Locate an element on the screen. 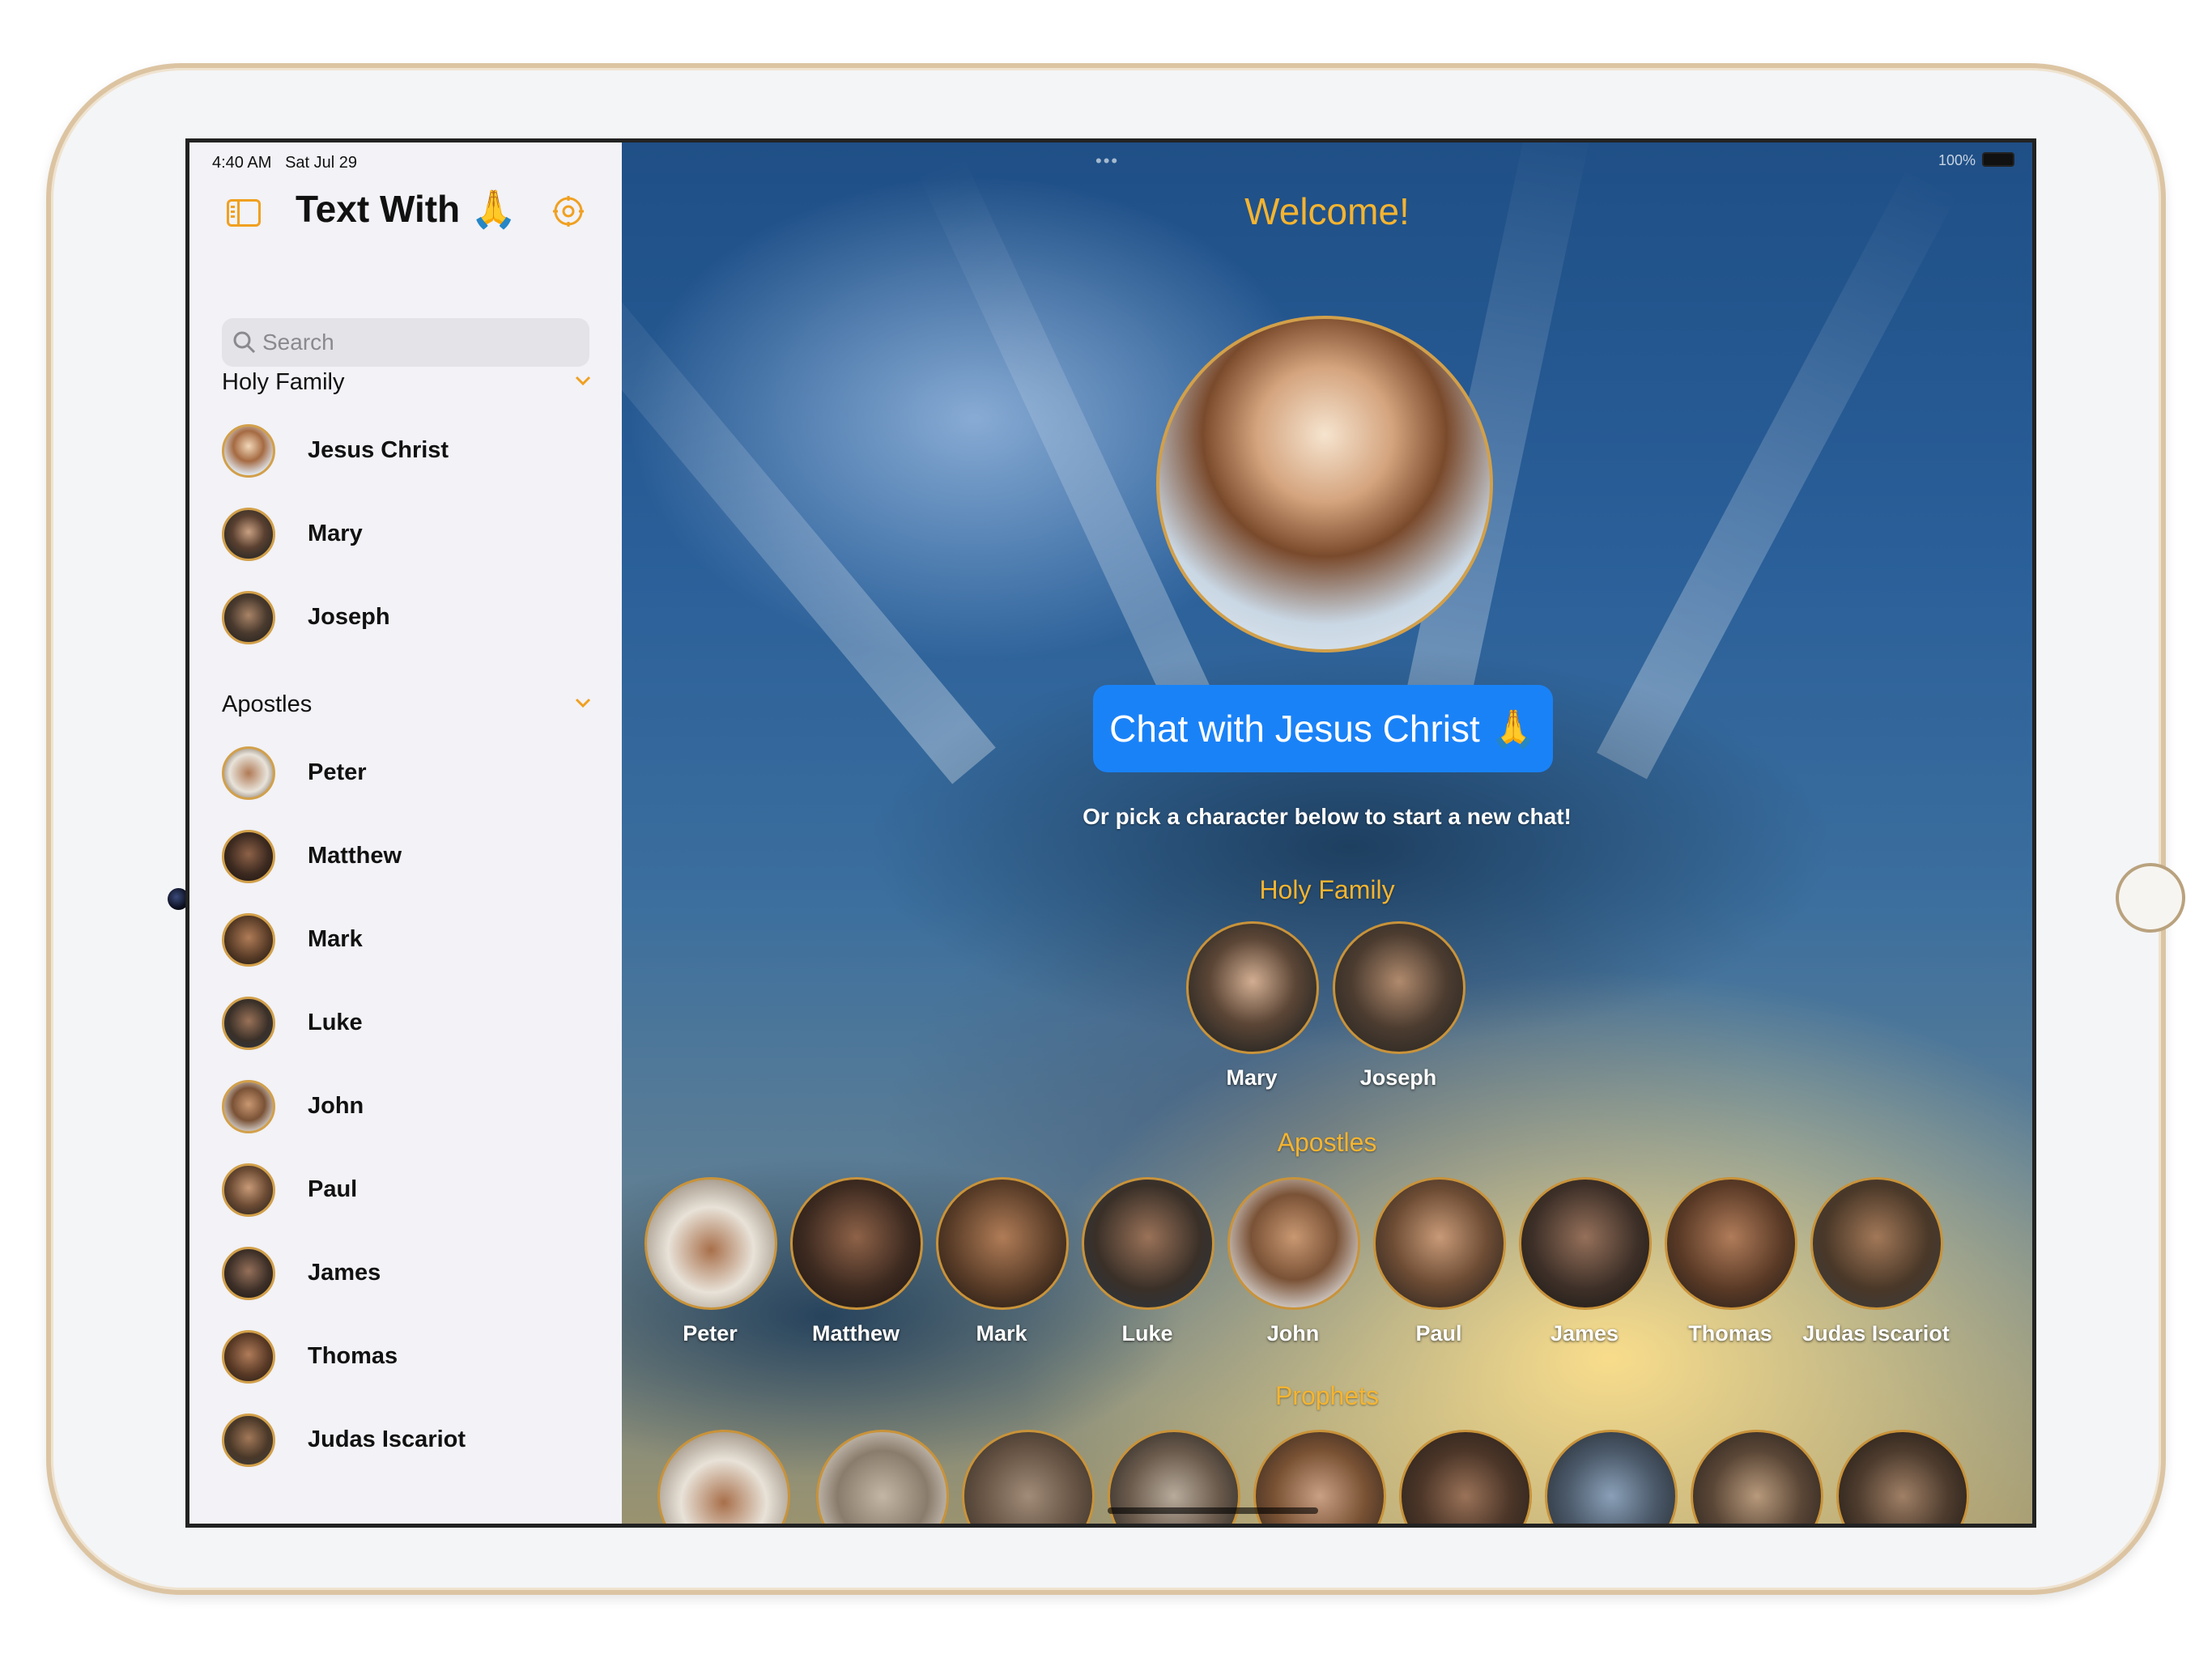  character-name: Judas Iscariot is located at coordinates (1876, 1333).